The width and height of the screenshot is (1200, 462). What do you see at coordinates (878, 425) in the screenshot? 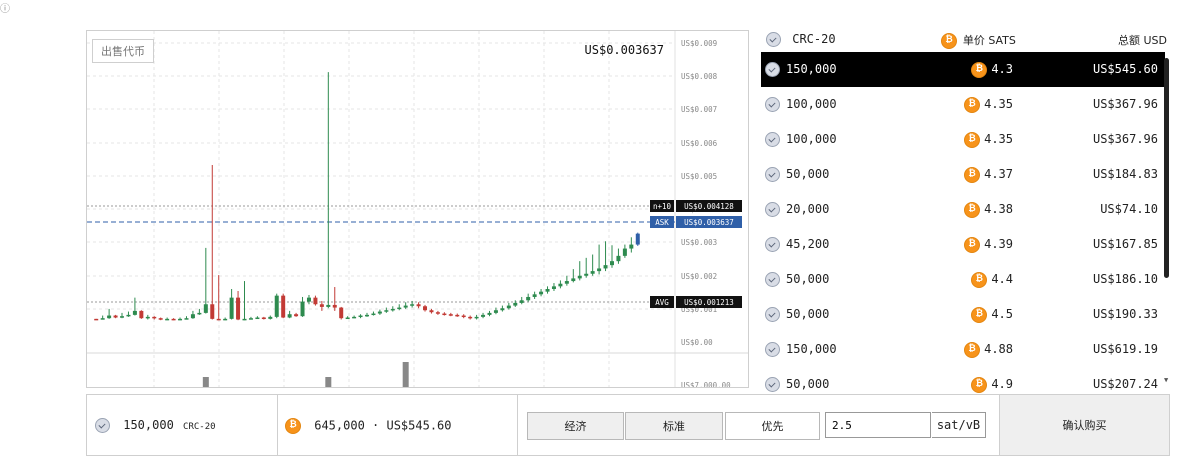
I see `fee-rate-input` at bounding box center [878, 425].